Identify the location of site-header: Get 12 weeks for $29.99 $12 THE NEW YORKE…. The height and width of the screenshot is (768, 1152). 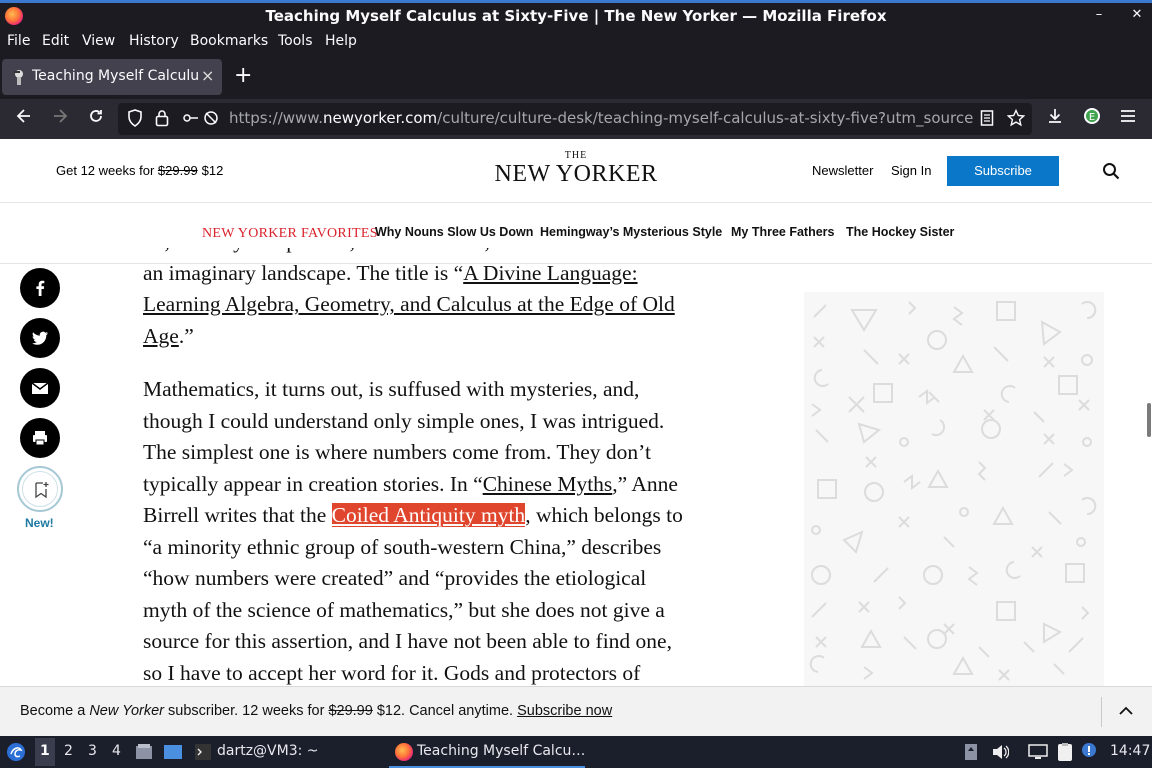
(576, 171).